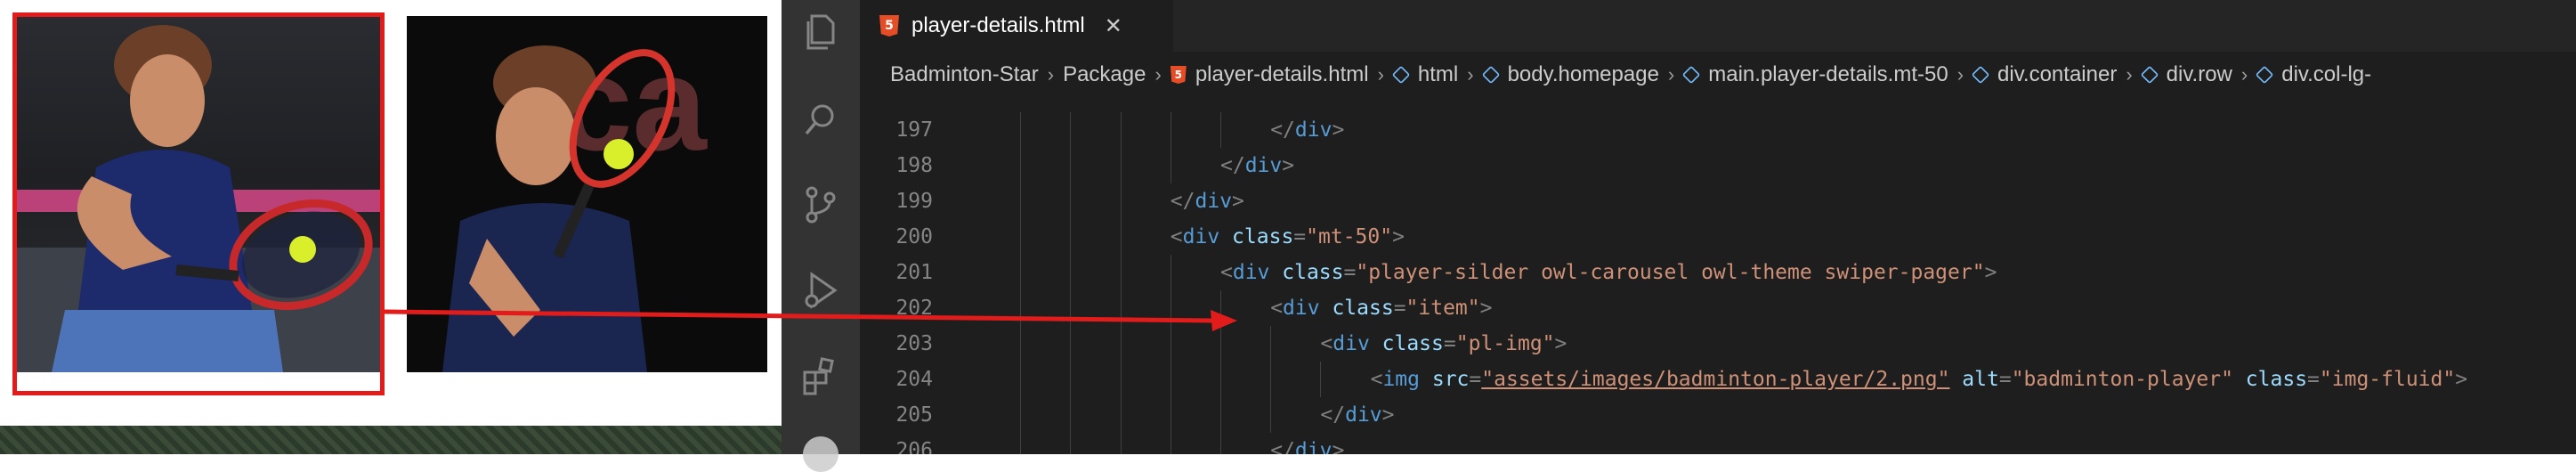 The height and width of the screenshot is (472, 2576). Describe the element at coordinates (1333, 415) in the screenshot. I see `code-token: </` at that location.